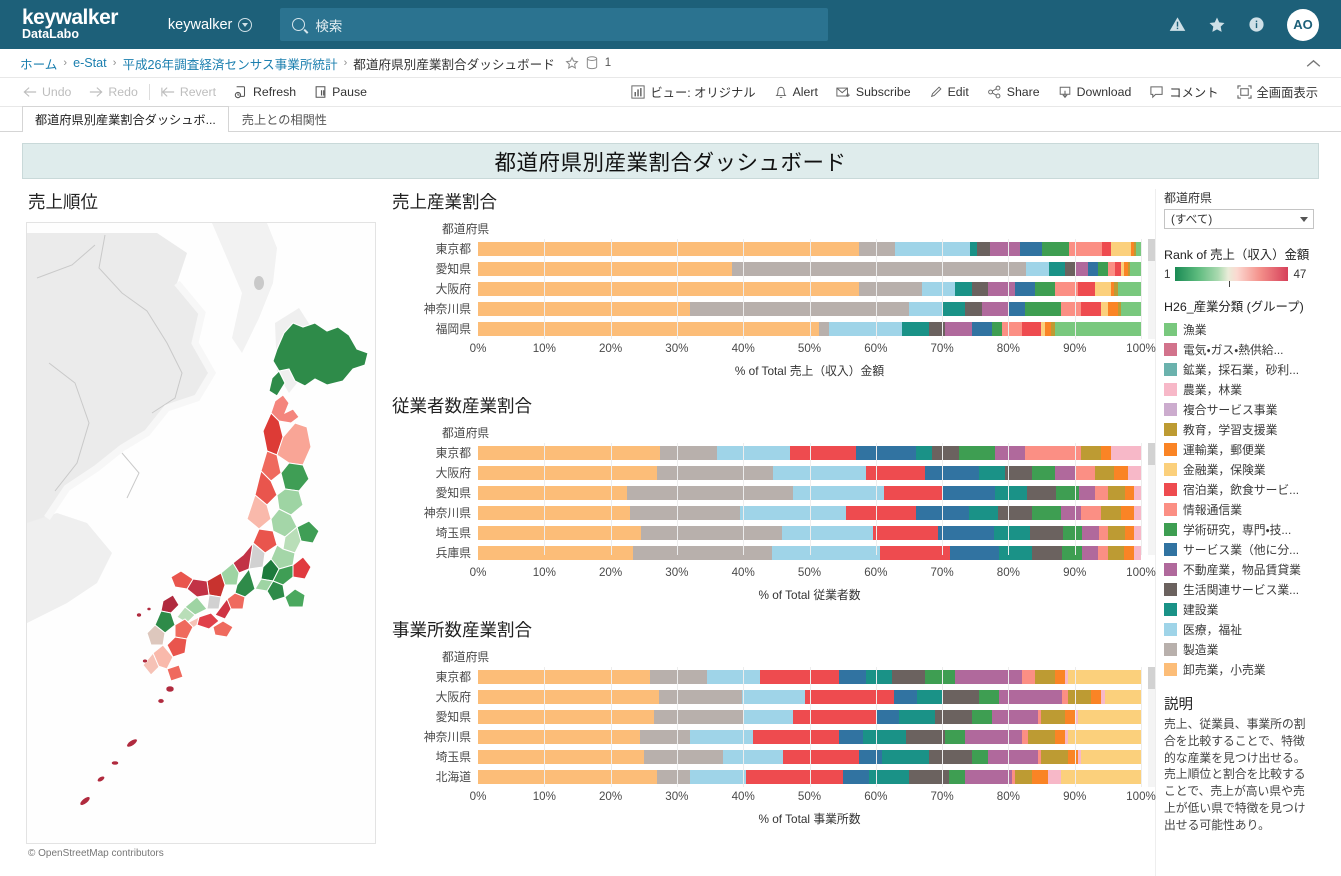 This screenshot has width=1341, height=876. Describe the element at coordinates (1252, 509) in the screenshot. I see `legend-item: 情報通信業` at that location.